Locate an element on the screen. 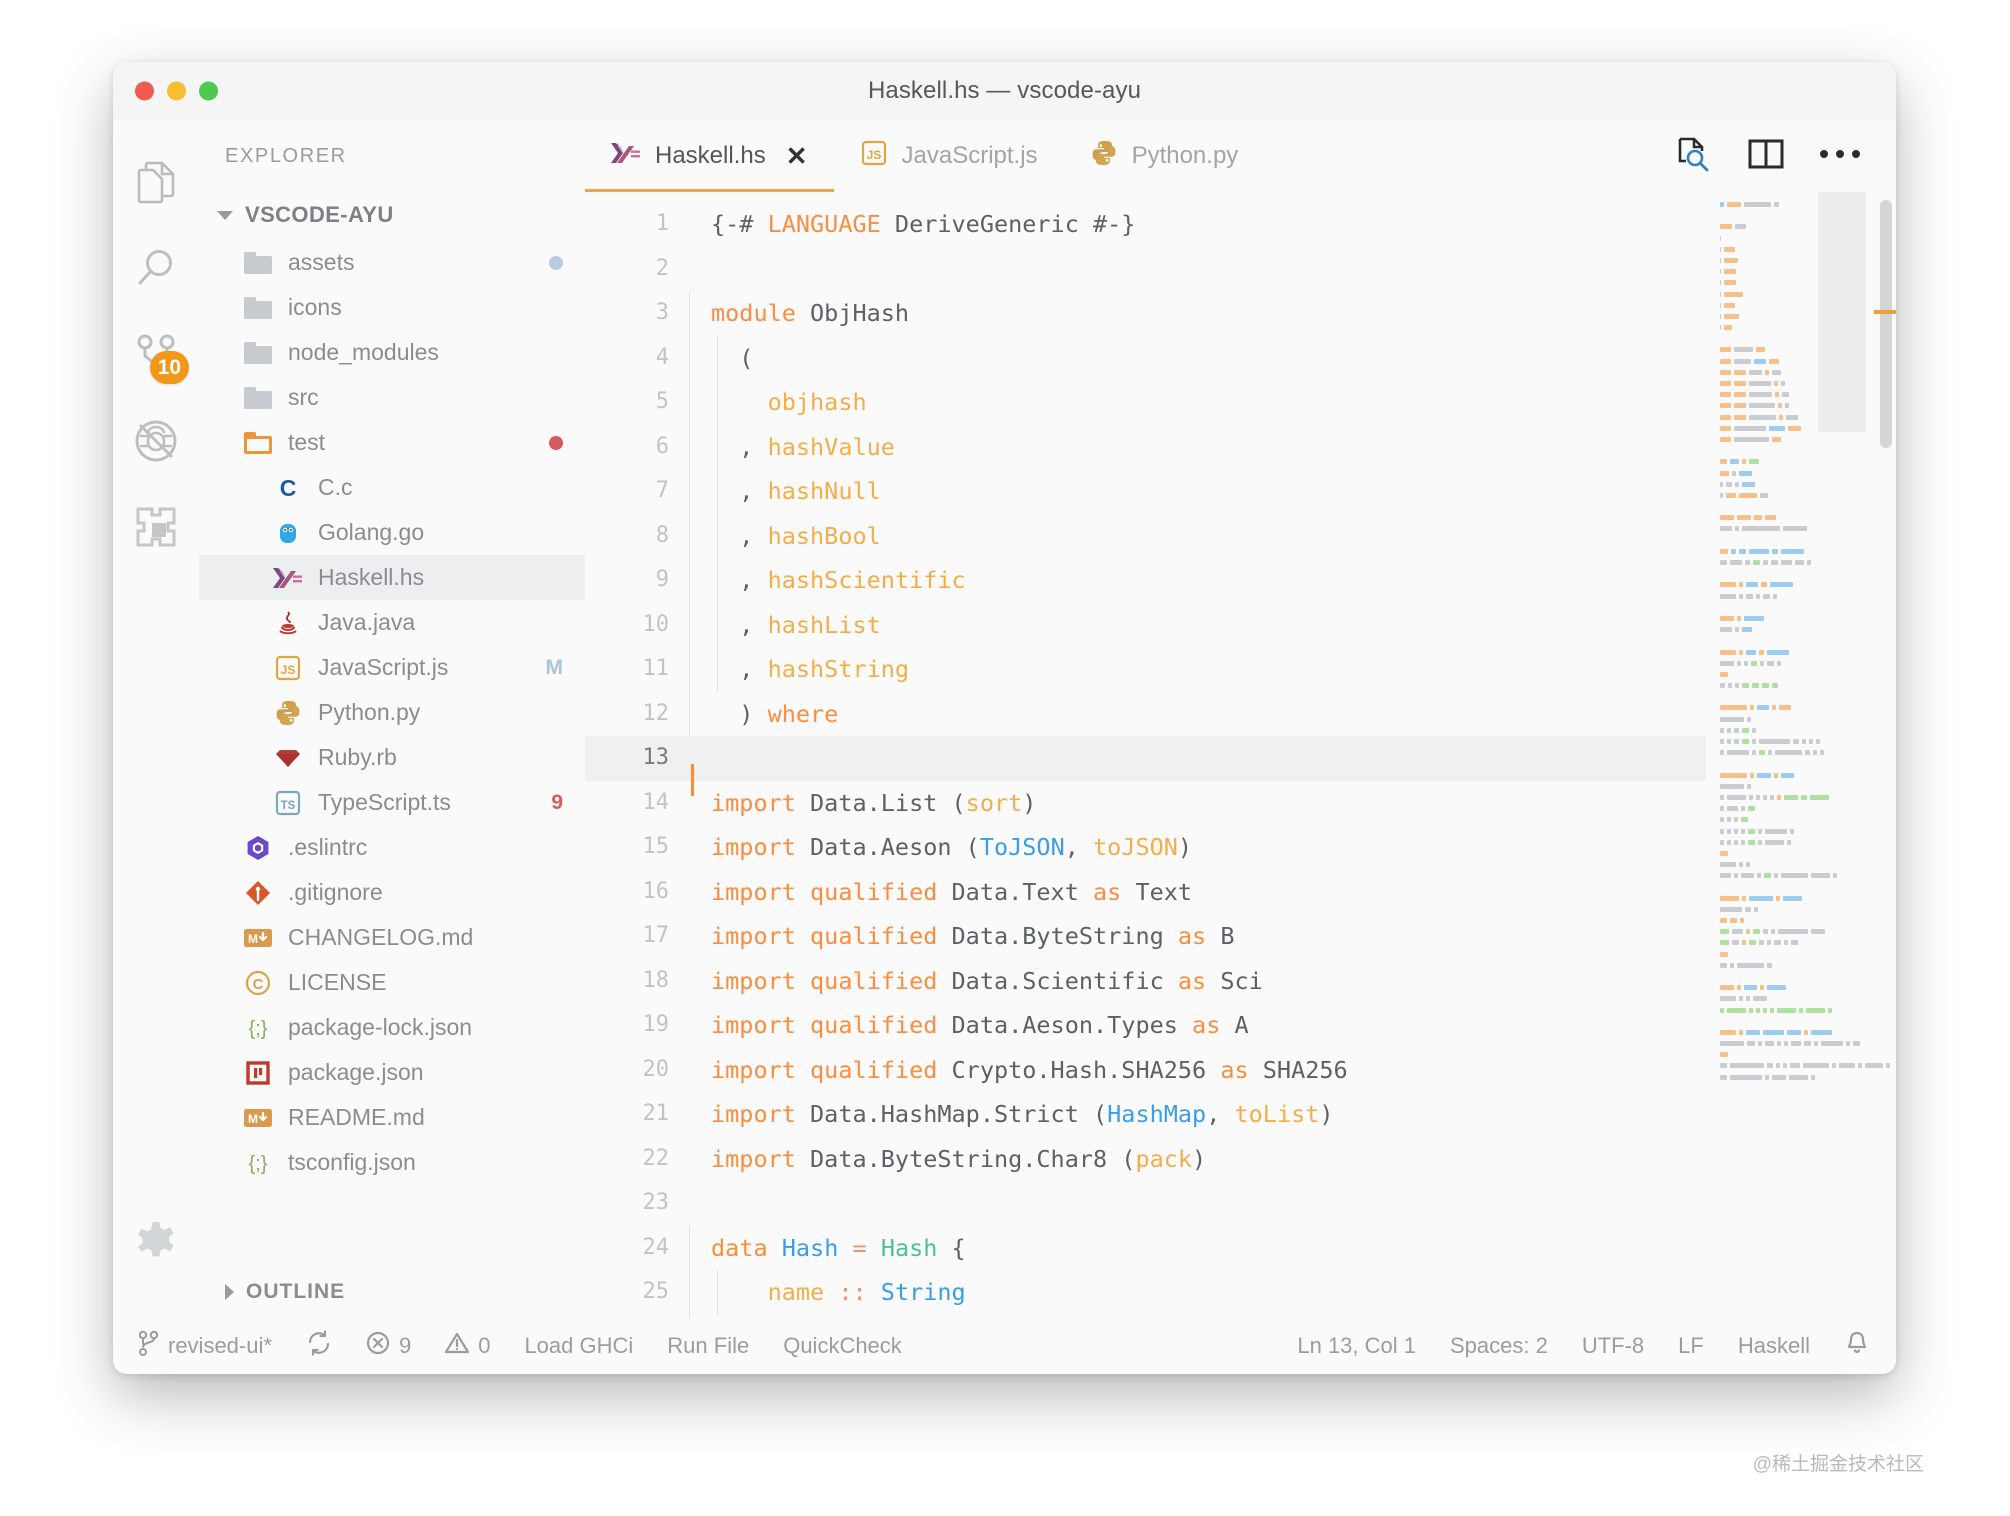 The width and height of the screenshot is (2010, 1516). file-tree-item: test is located at coordinates (392, 442).